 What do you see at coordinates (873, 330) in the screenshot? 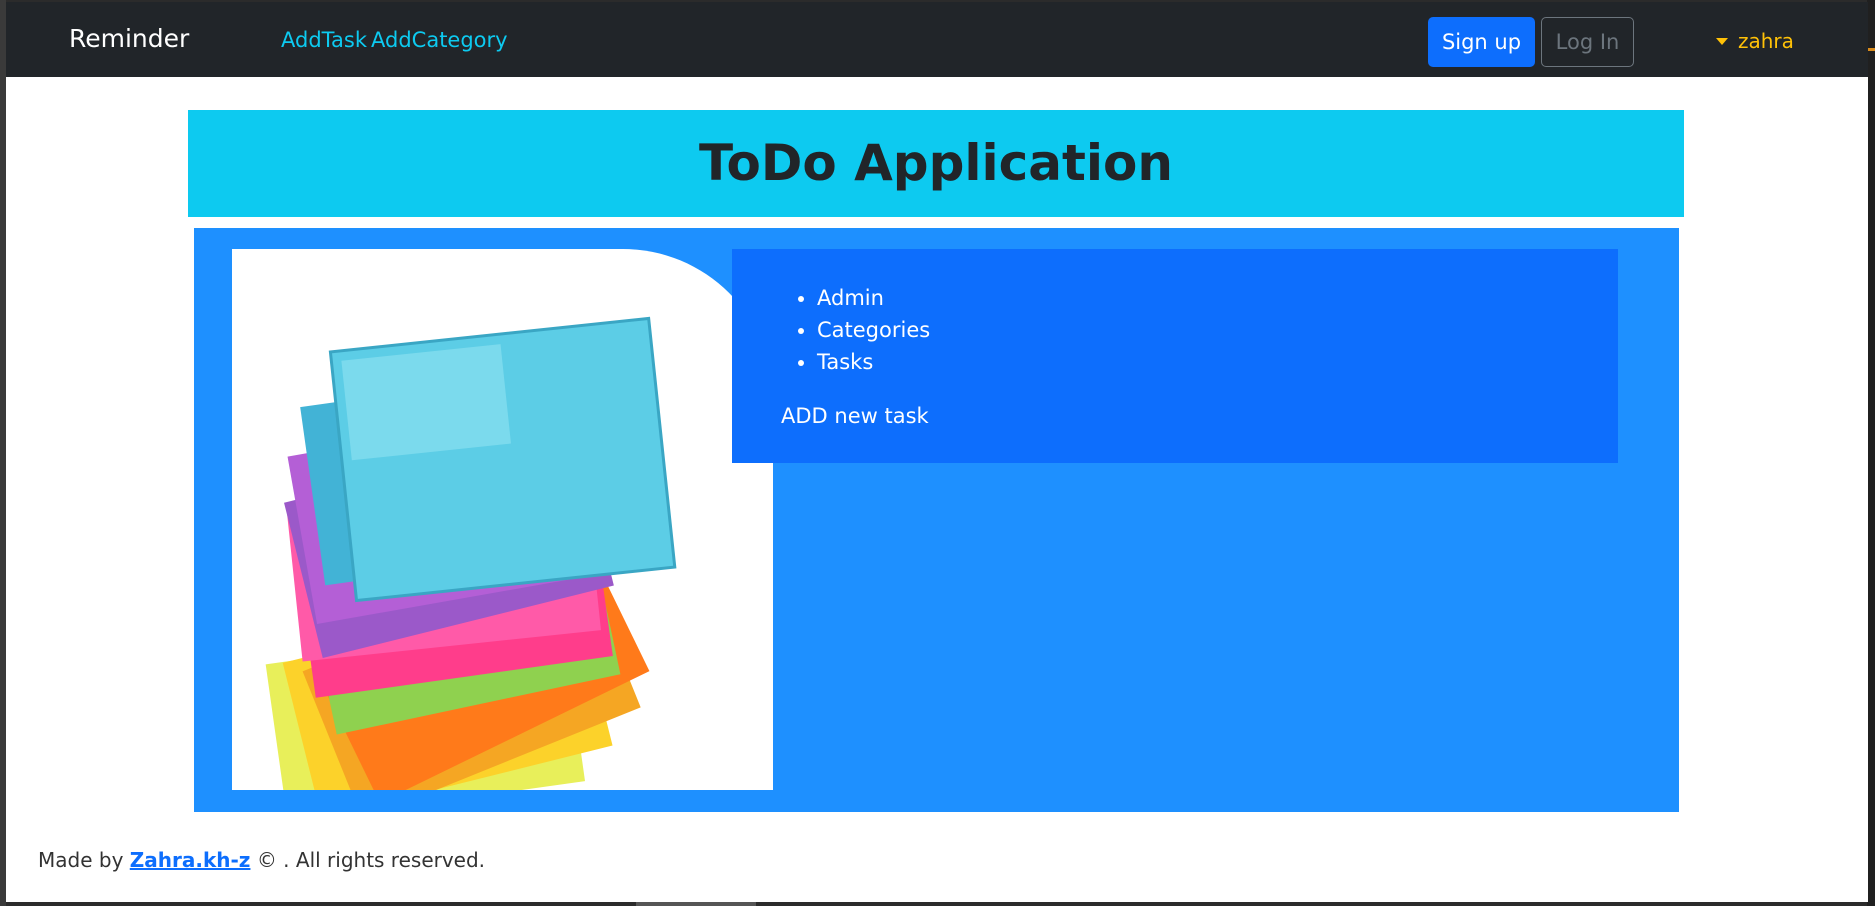
I see `menu-item-categories: Categories` at bounding box center [873, 330].